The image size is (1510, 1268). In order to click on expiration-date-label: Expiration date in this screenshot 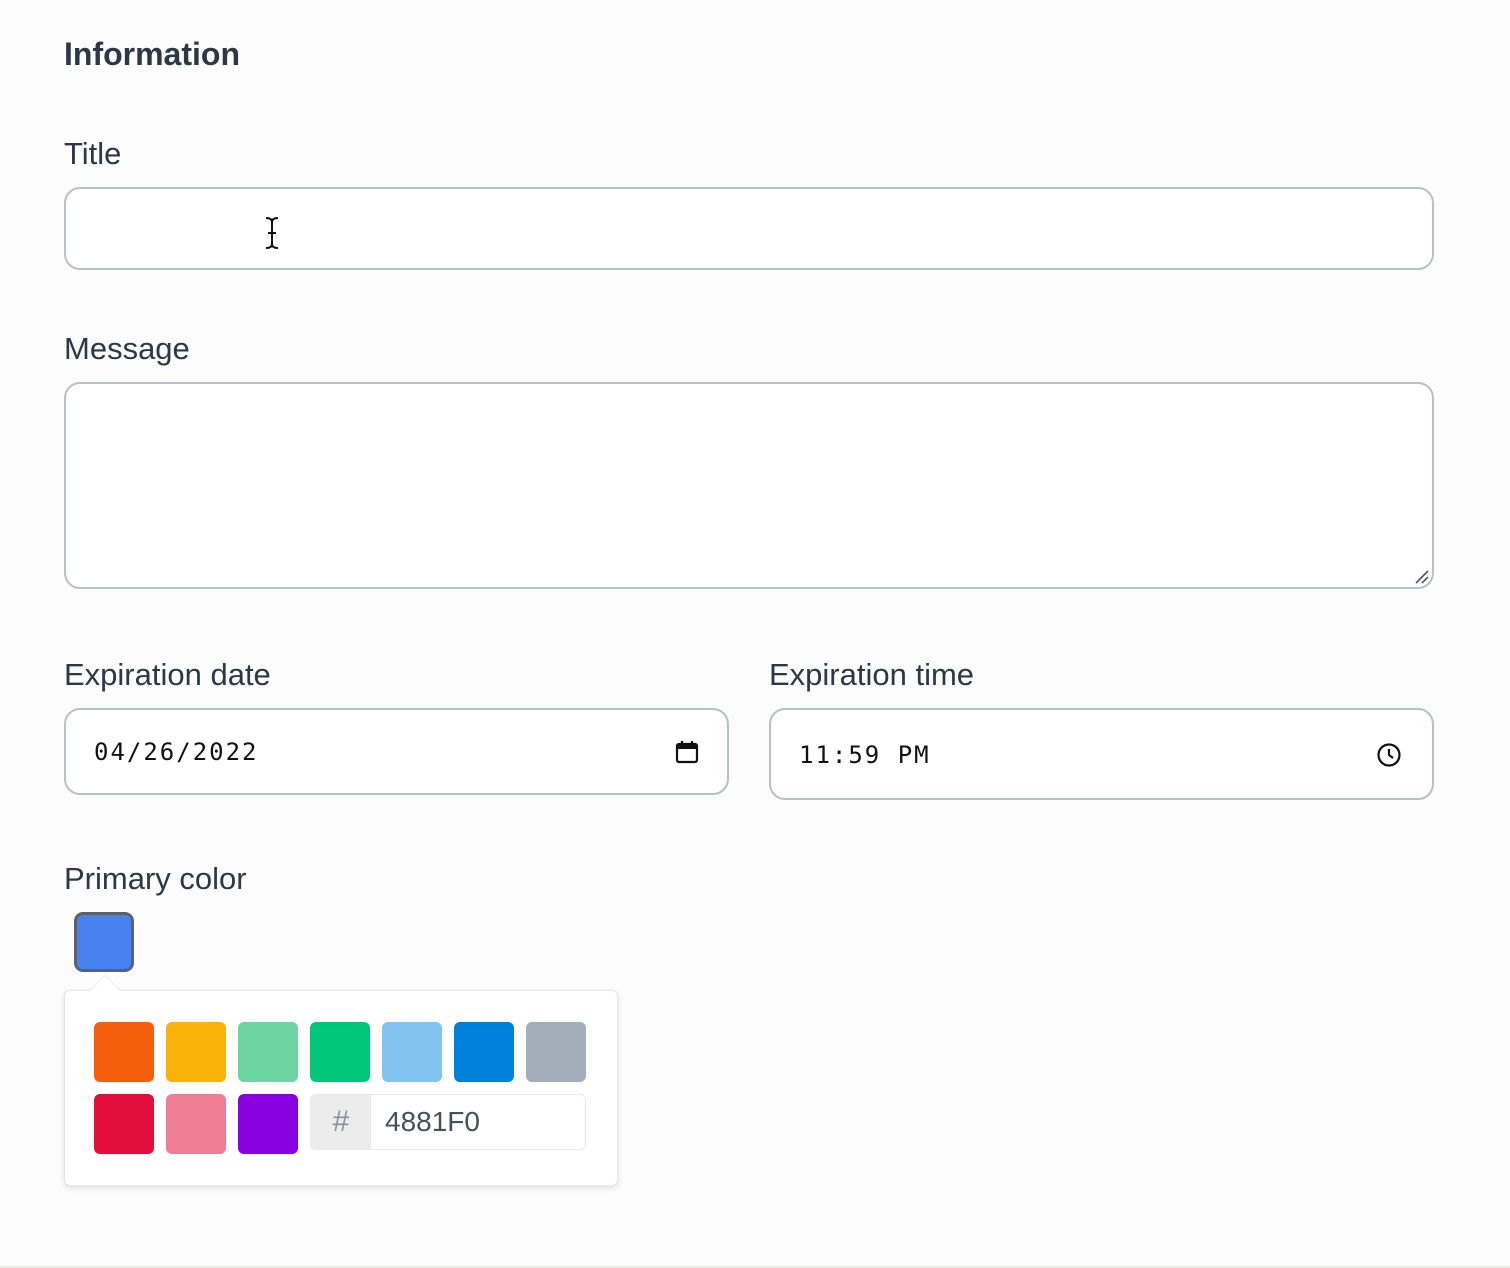, I will do `click(167, 674)`.